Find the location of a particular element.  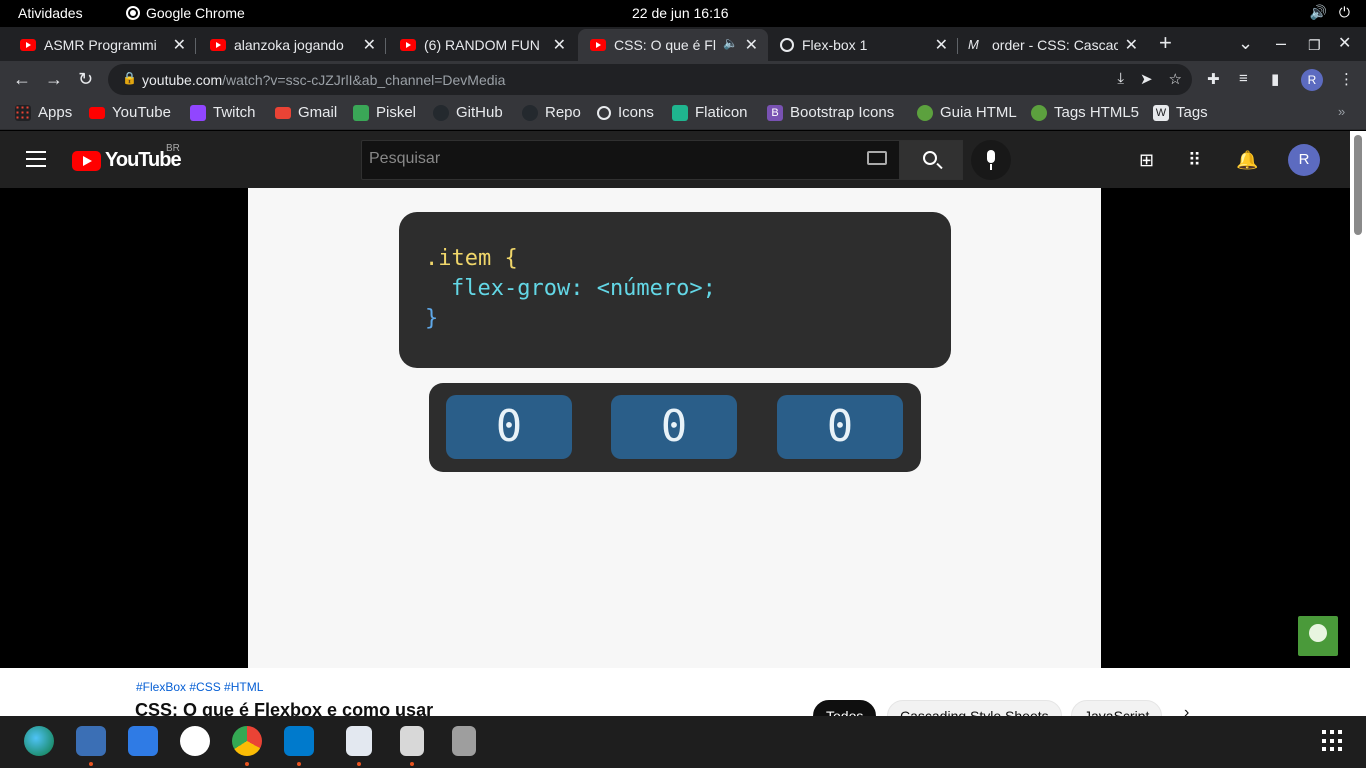

show-applications-icon is located at coordinates (1333, 741).